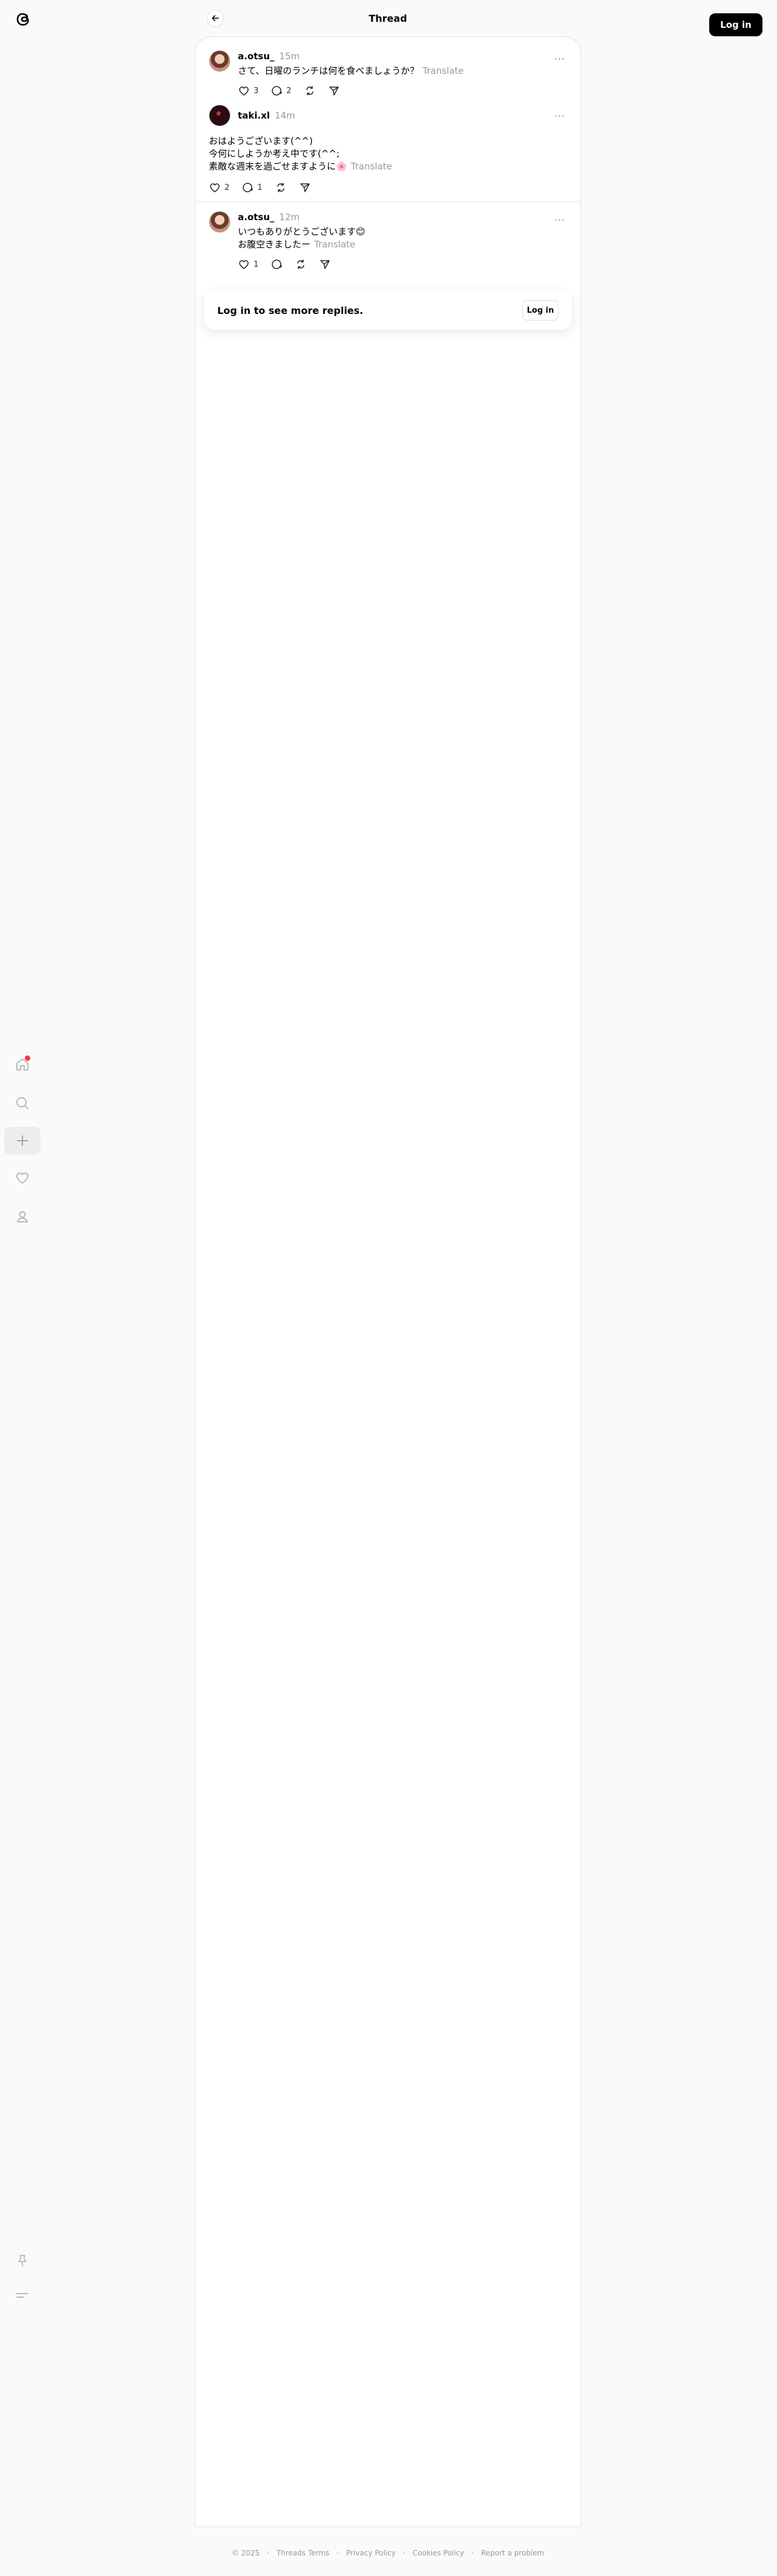 Image resolution: width=777 pixels, height=2576 pixels. What do you see at coordinates (227, 187) in the screenshot?
I see `like-count: 2` at bounding box center [227, 187].